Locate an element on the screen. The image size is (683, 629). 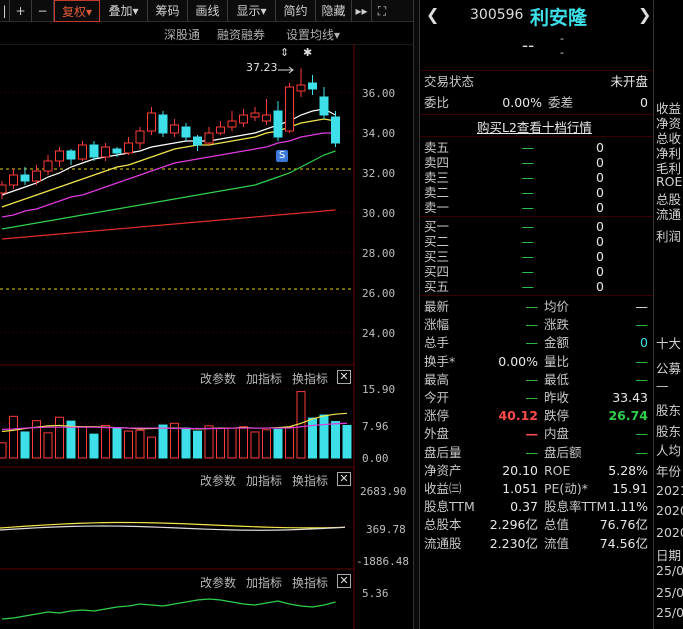
stat-label: 最高 is located at coordinates (437, 379).